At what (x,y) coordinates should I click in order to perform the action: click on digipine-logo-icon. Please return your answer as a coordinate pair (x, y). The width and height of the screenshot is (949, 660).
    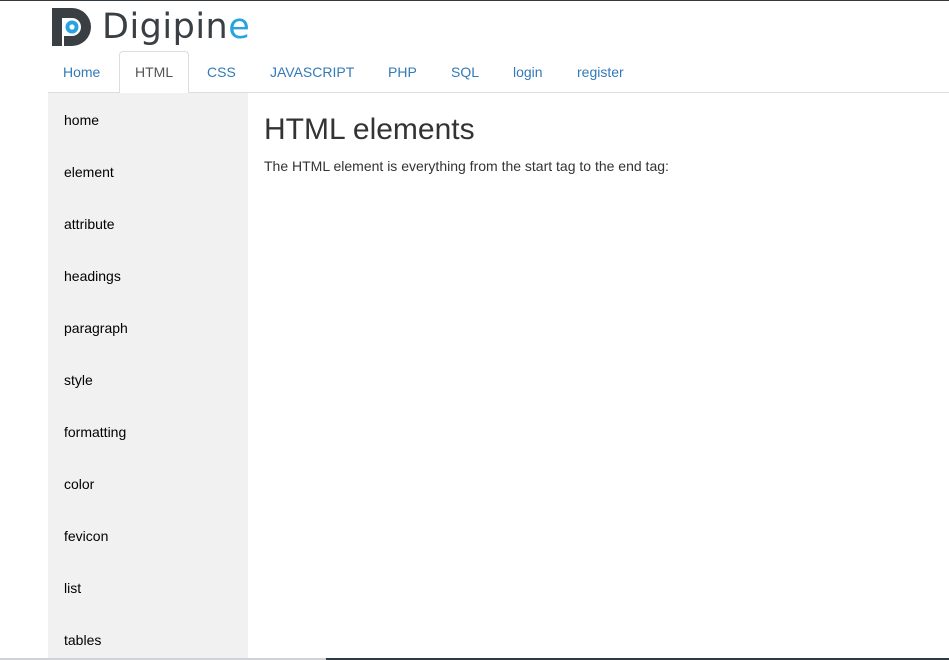
    Looking at the image, I should click on (71, 27).